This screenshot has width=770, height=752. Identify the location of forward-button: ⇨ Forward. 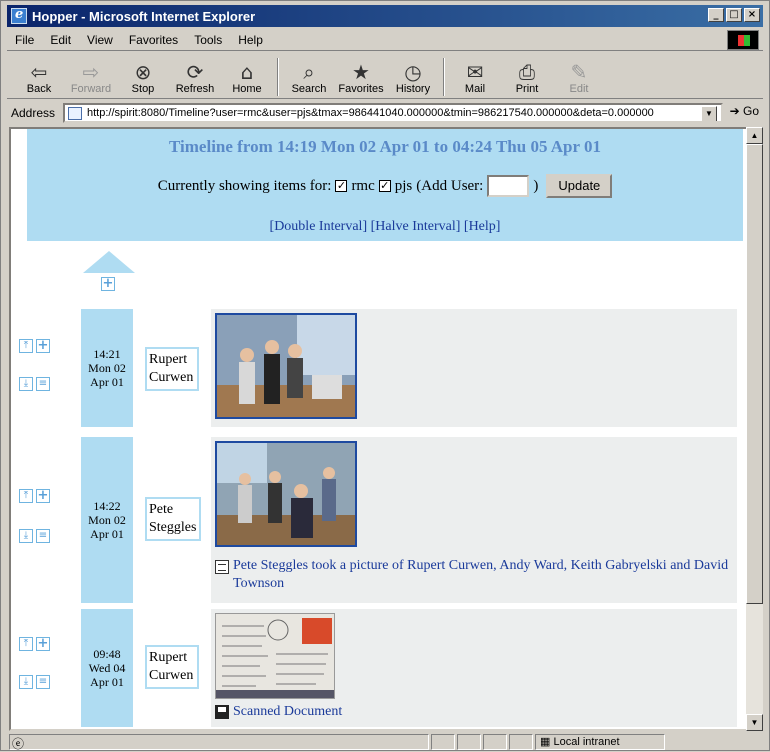
(91, 76).